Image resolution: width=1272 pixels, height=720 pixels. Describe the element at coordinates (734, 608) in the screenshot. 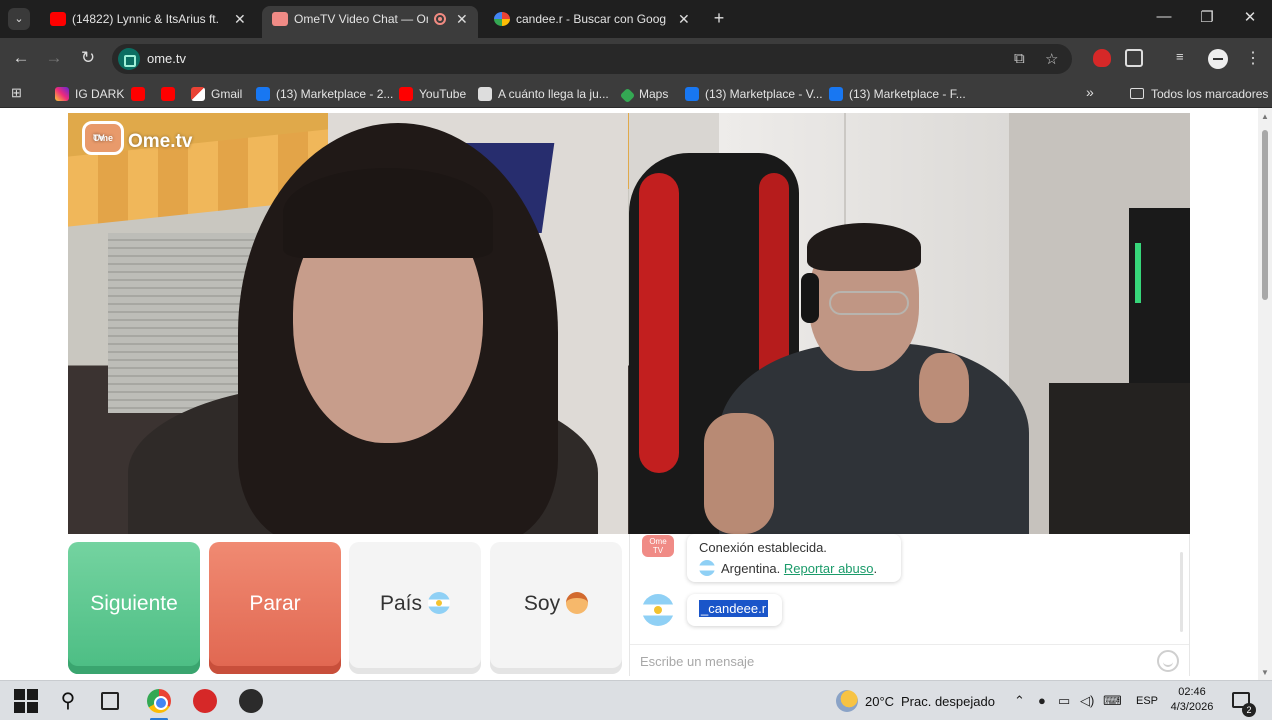

I see `selected-text: _candeee.r` at that location.